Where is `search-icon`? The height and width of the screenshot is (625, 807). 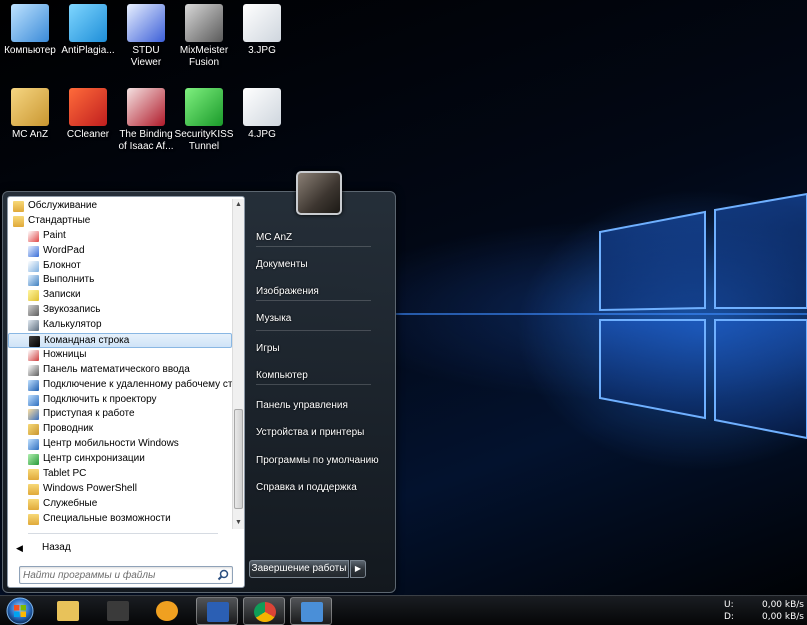 search-icon is located at coordinates (223, 575).